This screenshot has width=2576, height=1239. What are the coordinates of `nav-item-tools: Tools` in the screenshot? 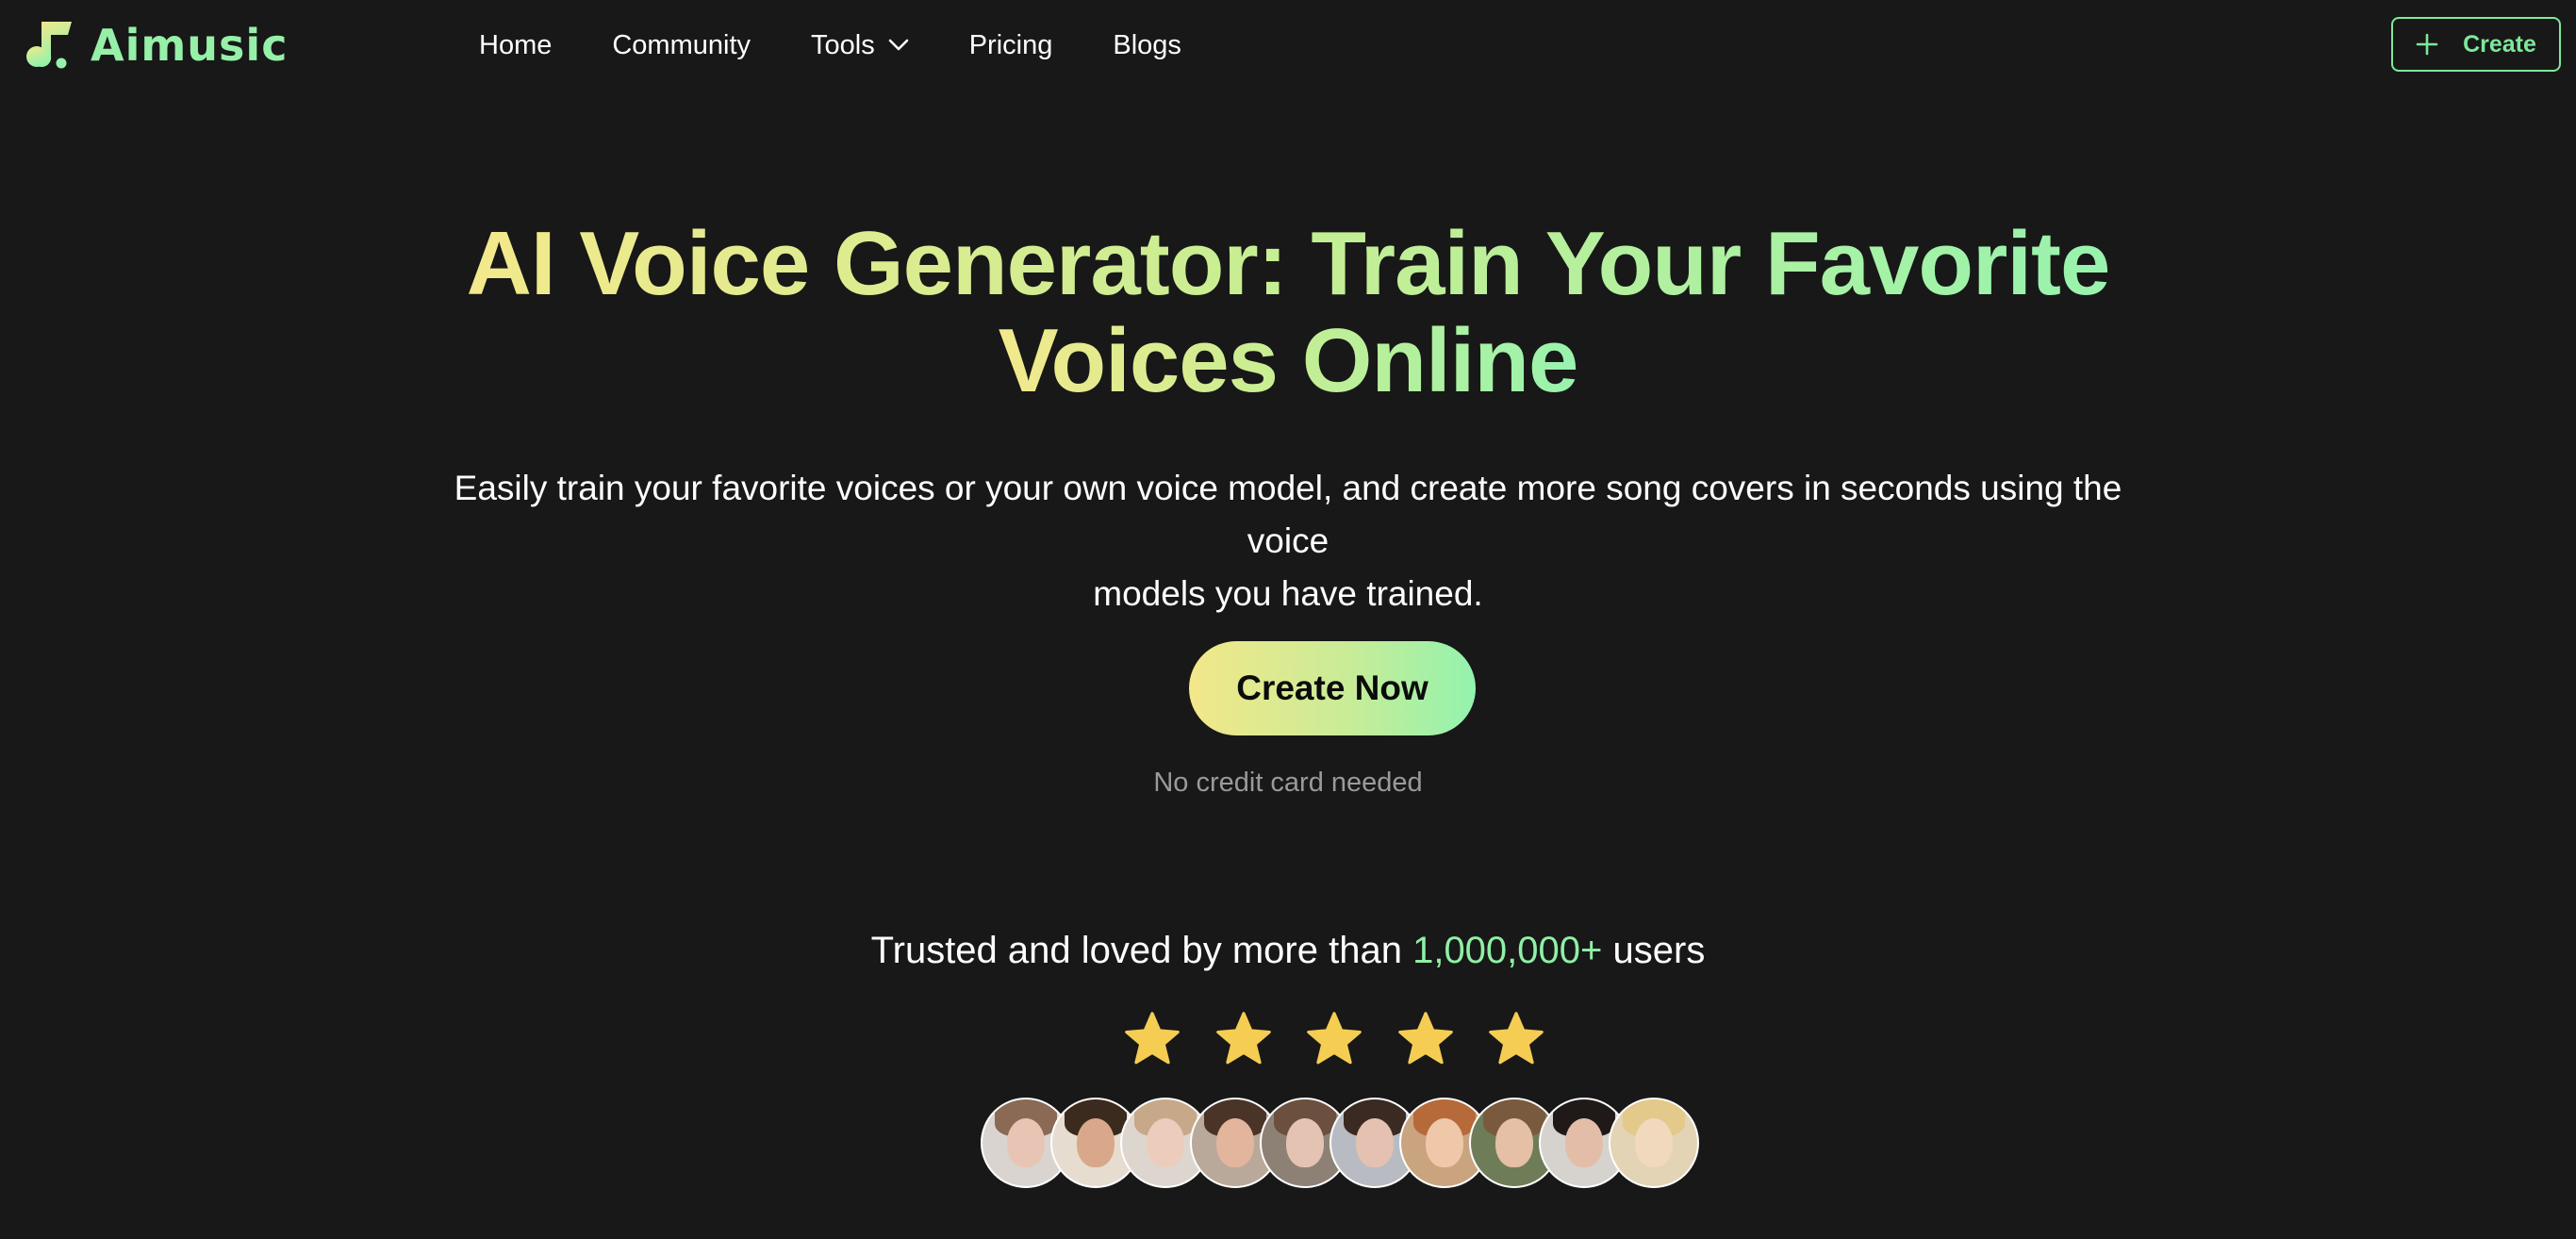 It's located at (860, 45).